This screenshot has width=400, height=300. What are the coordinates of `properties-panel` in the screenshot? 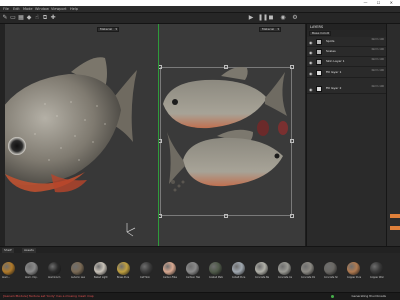 It's located at (393, 135).